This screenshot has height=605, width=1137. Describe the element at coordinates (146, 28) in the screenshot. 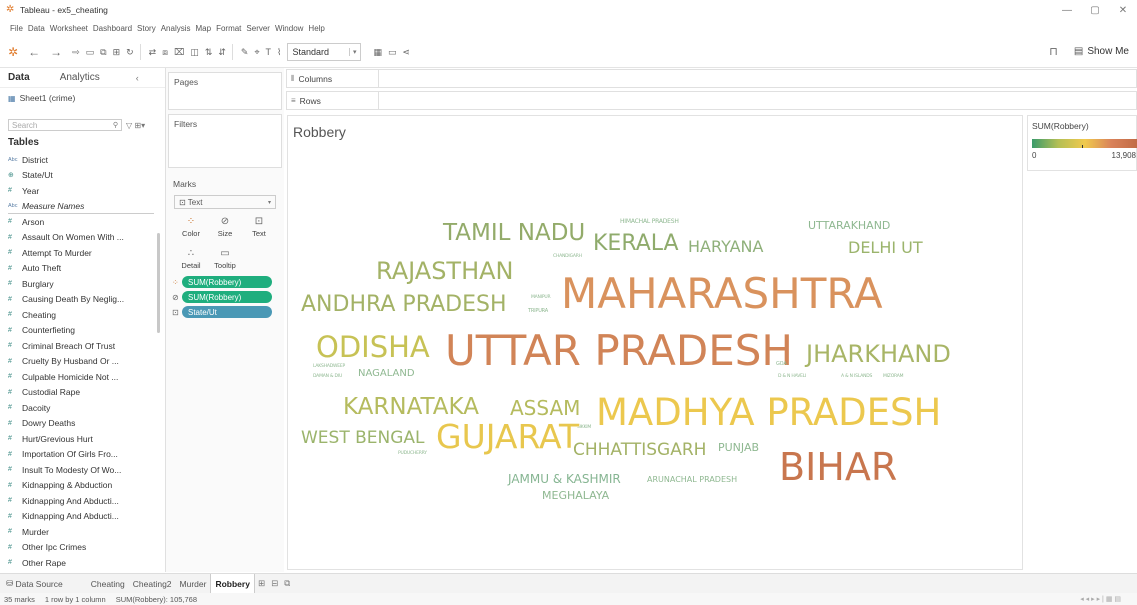

I see `menu-story: Story` at that location.